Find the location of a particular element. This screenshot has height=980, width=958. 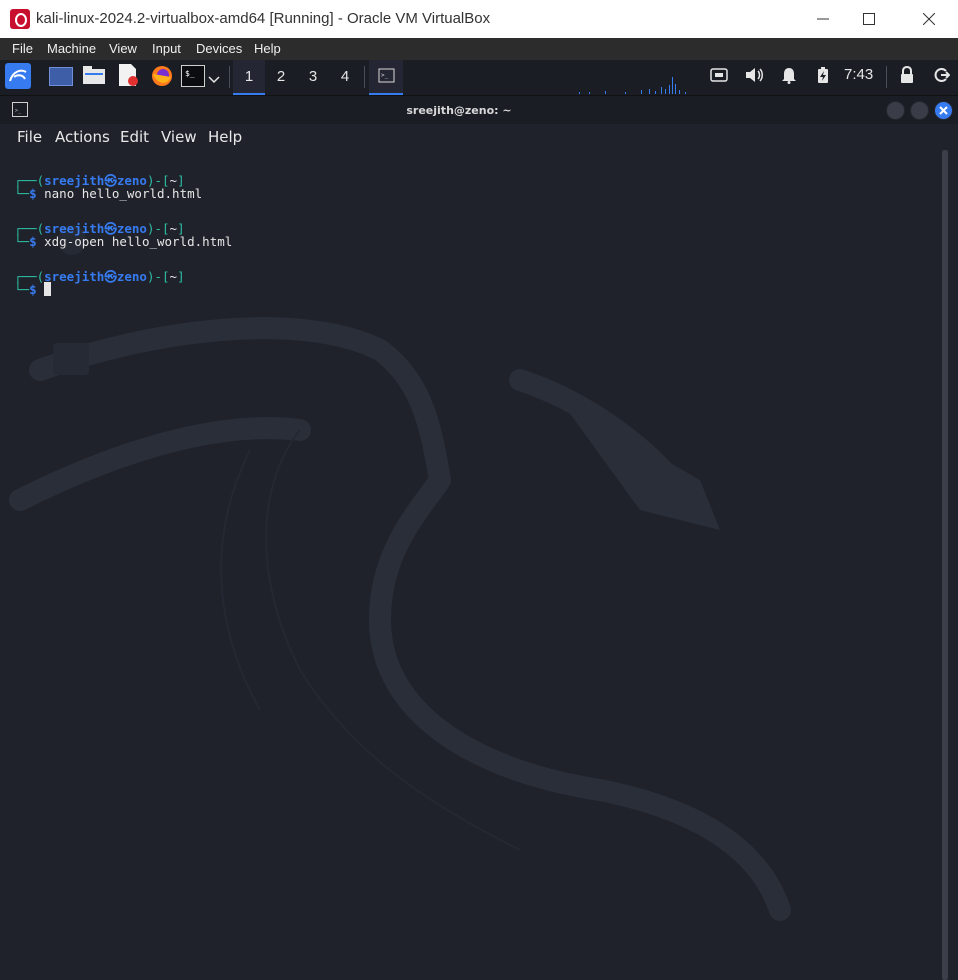

terminal-close-button is located at coordinates (943, 110).